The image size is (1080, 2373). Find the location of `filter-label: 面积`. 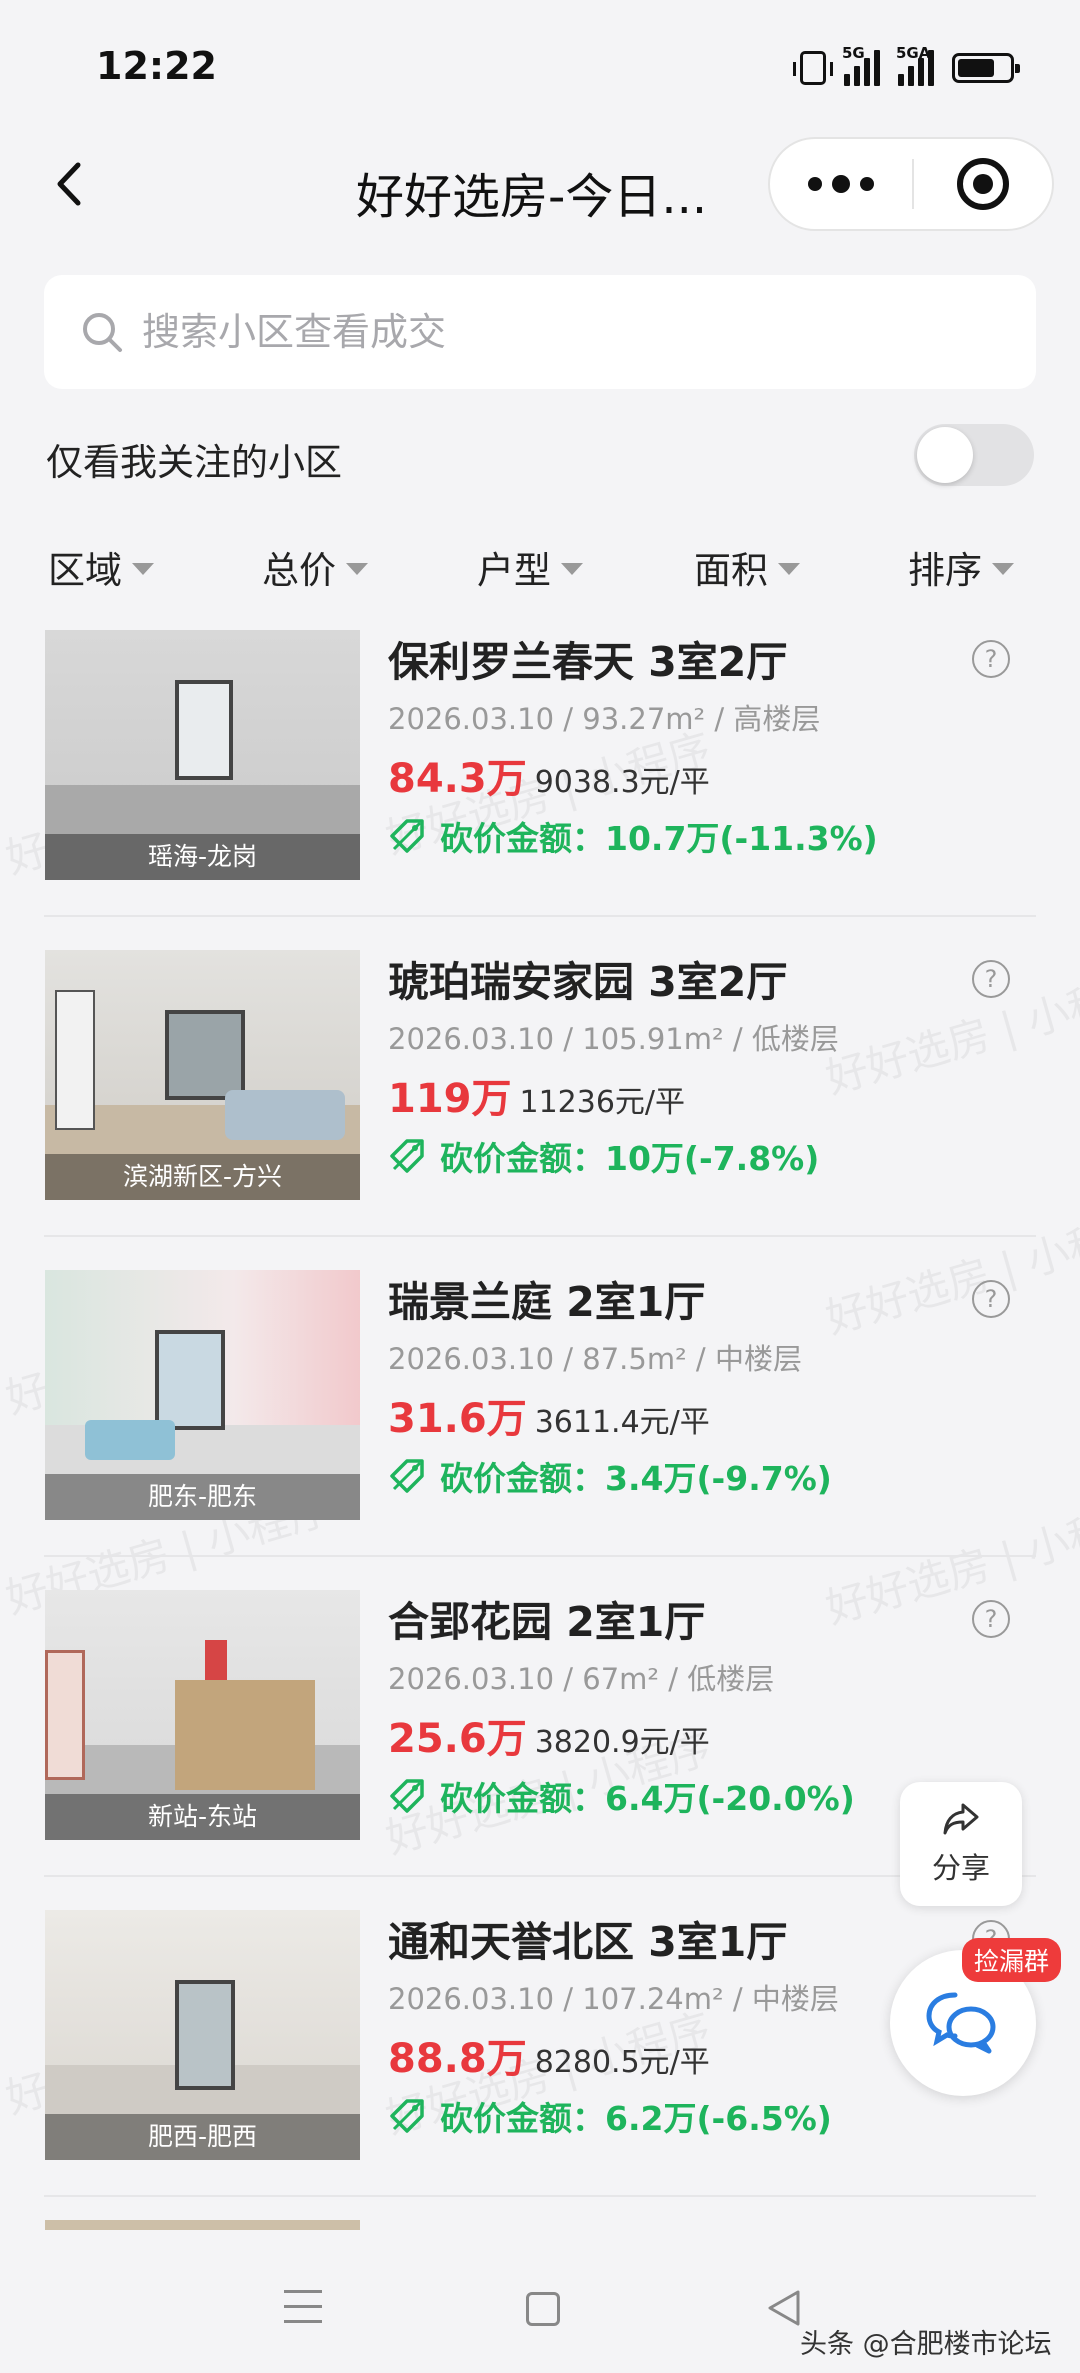

filter-label: 面积 is located at coordinates (731, 570).